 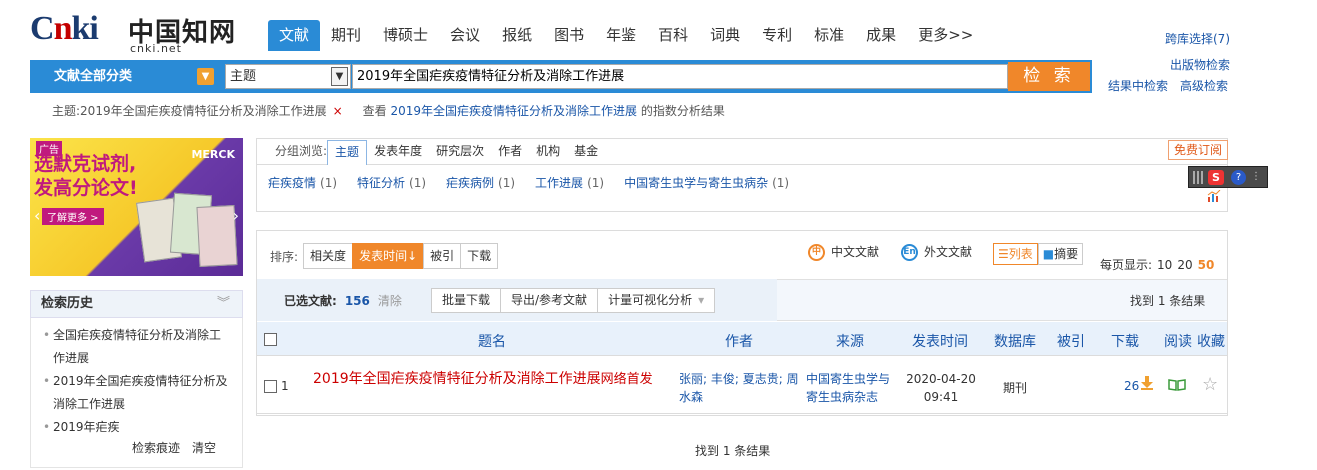 I want to click on col-source: 来源, so click(x=850, y=342).